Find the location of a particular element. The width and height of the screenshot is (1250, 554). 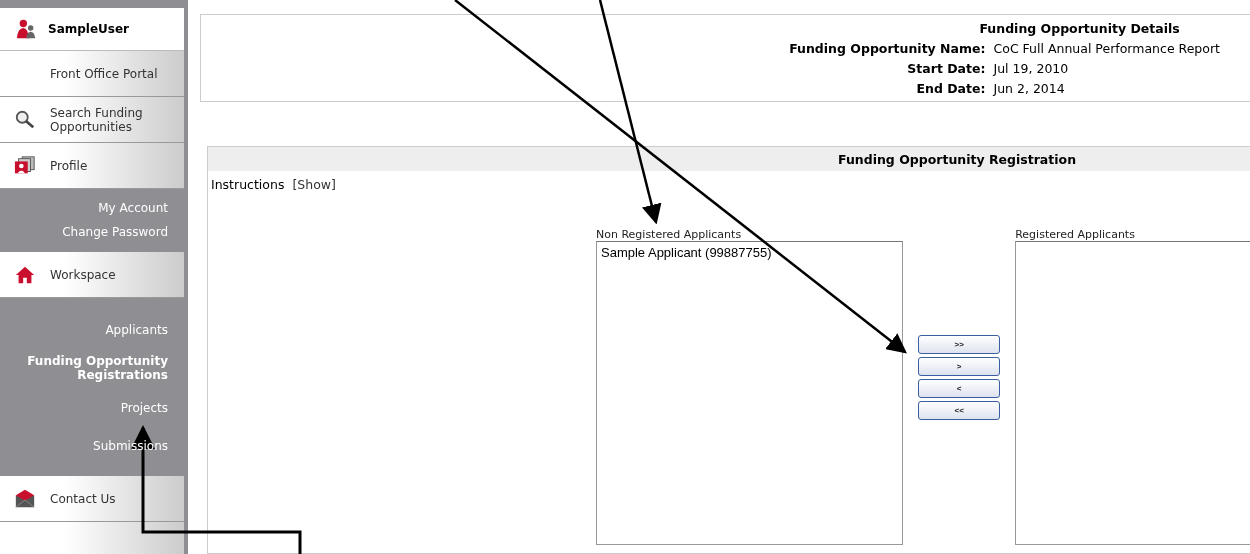

sidebar-item: Profile is located at coordinates (92, 166).